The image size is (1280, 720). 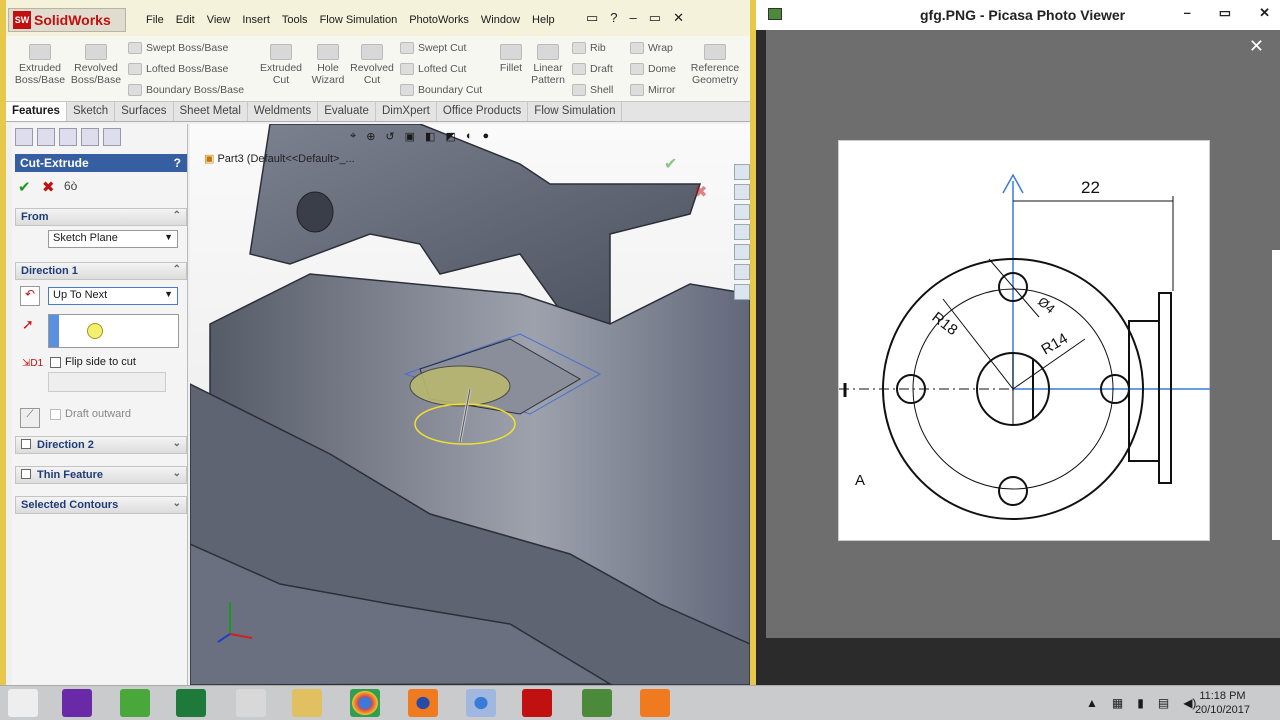 I want to click on viewer-close-icon: ✕, so click(x=1256, y=46).